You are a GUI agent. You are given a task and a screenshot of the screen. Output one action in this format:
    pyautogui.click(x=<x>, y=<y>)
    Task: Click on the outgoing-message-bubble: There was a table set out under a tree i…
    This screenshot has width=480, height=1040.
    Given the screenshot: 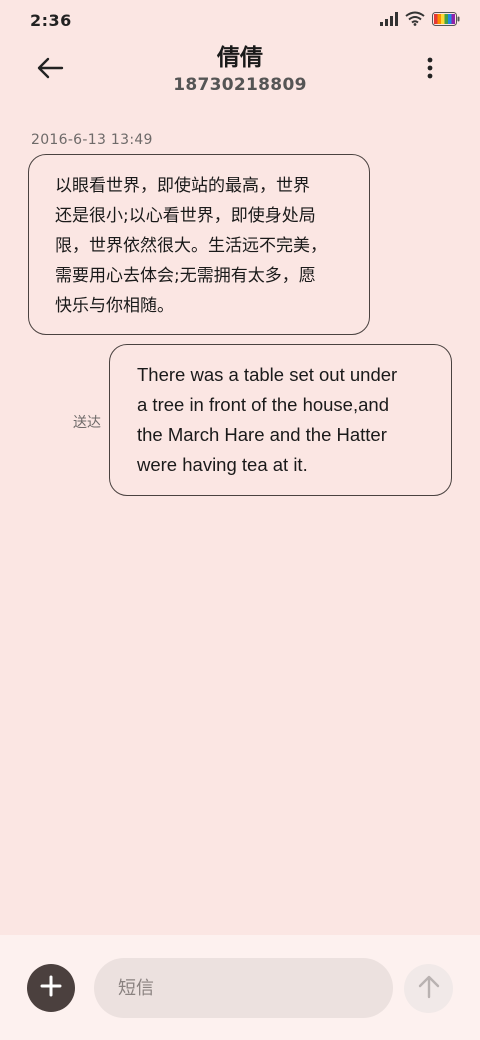 What is the action you would take?
    pyautogui.click(x=280, y=420)
    